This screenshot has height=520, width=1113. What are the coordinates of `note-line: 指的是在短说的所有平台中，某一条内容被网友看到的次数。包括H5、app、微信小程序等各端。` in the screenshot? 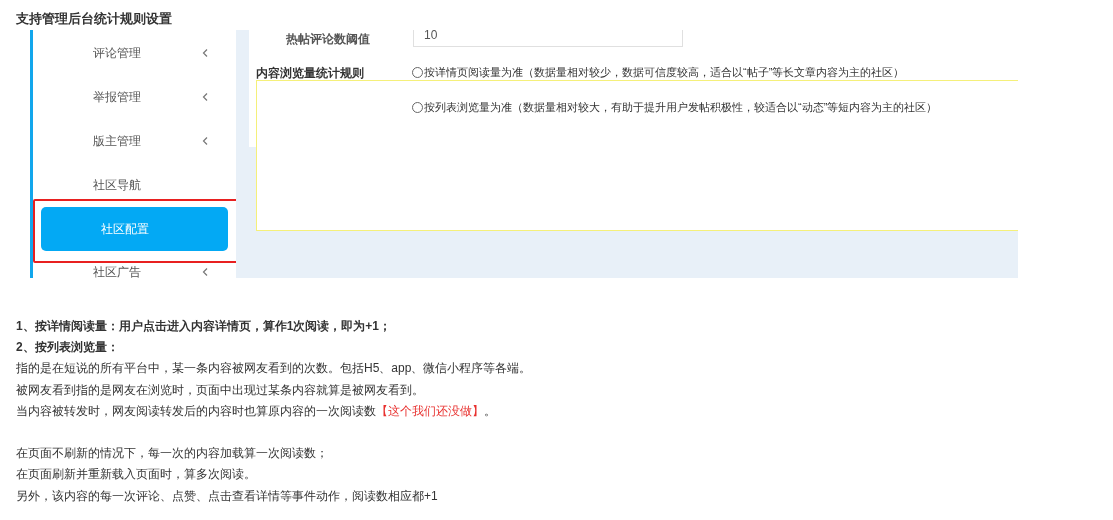 It's located at (274, 369).